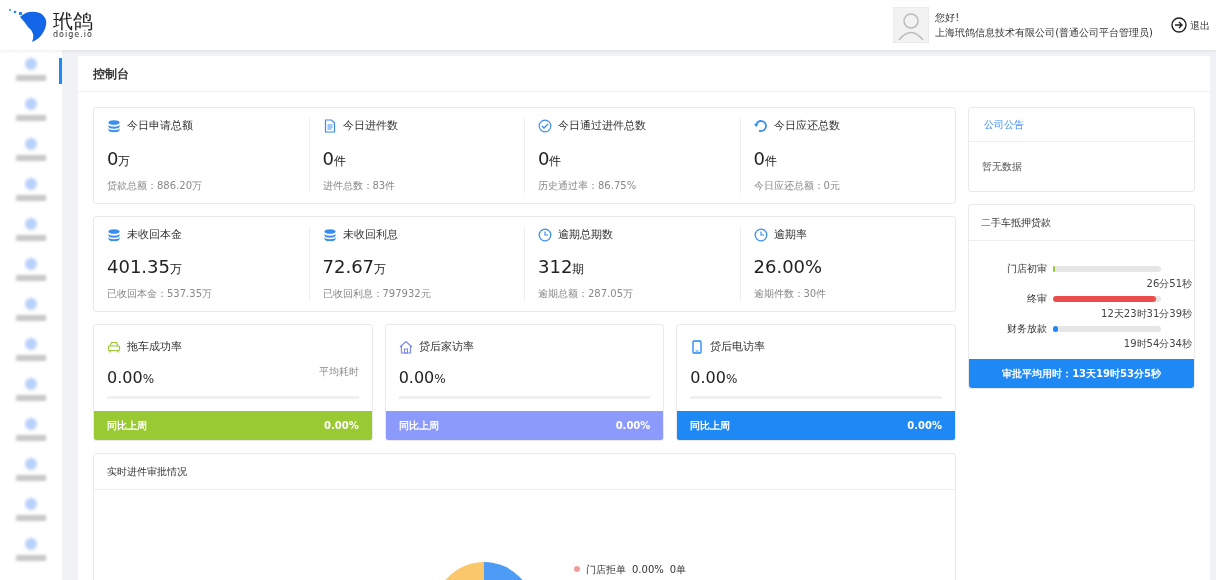 The width and height of the screenshot is (1216, 580). I want to click on stat-unit: 期, so click(578, 270).